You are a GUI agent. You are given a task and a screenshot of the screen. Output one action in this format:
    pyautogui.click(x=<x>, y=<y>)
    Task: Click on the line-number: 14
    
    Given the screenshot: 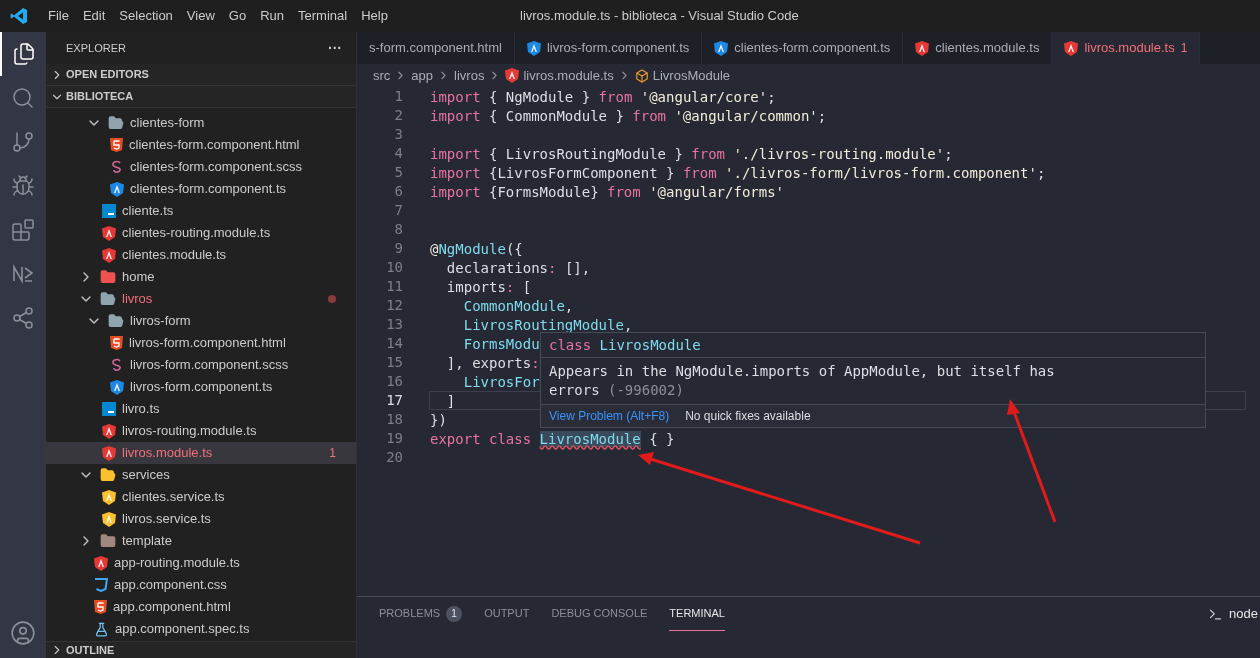 What is the action you would take?
    pyautogui.click(x=394, y=343)
    